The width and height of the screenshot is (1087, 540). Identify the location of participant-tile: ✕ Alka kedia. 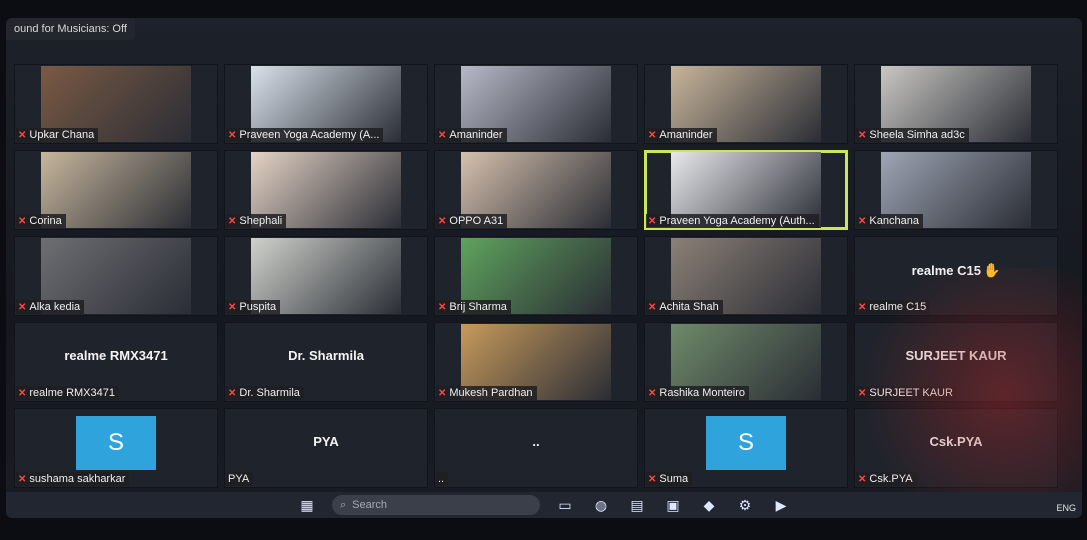
(116, 276).